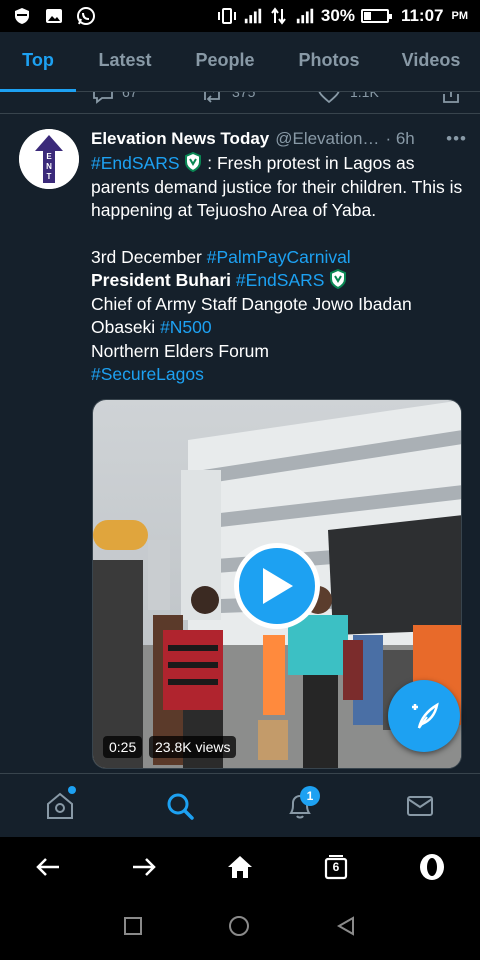 This screenshot has height=960, width=480. Describe the element at coordinates (456, 139) in the screenshot. I see `more-options-icon: •••` at that location.